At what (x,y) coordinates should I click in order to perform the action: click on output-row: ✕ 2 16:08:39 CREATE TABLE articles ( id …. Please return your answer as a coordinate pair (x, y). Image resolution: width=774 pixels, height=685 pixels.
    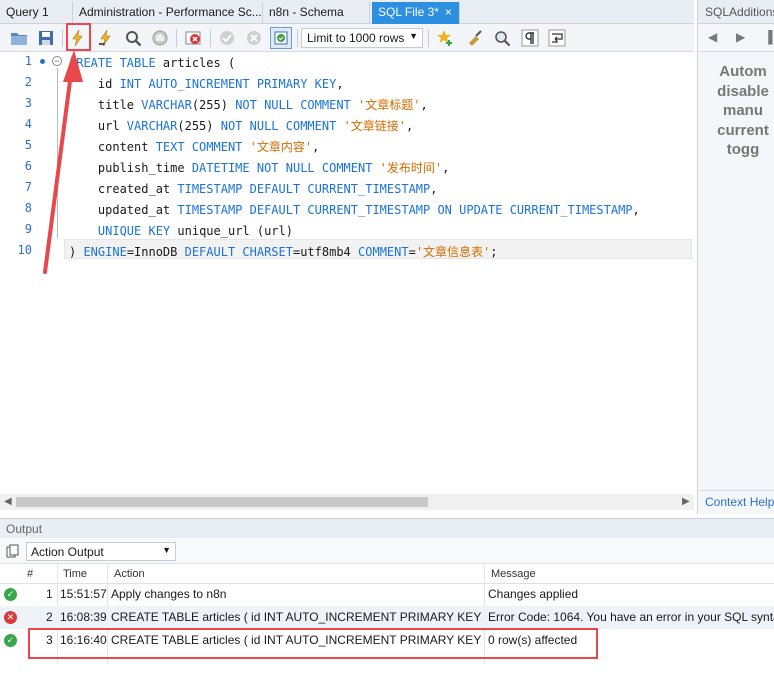
    Looking at the image, I should click on (387, 617).